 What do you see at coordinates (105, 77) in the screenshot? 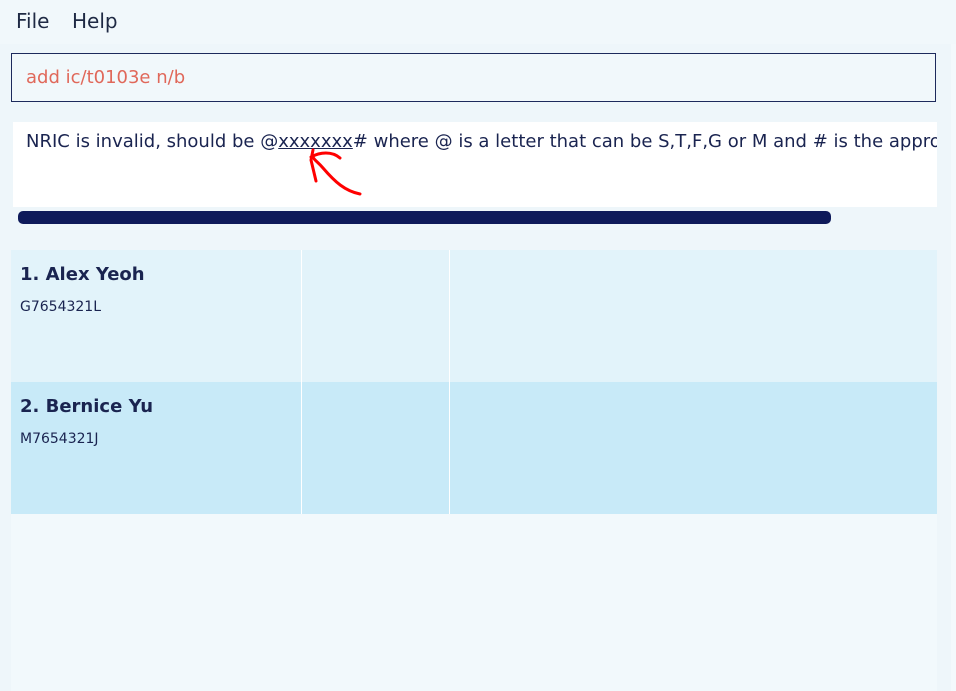
I see `command-input-value: add ic/t0103e n/b` at bounding box center [105, 77].